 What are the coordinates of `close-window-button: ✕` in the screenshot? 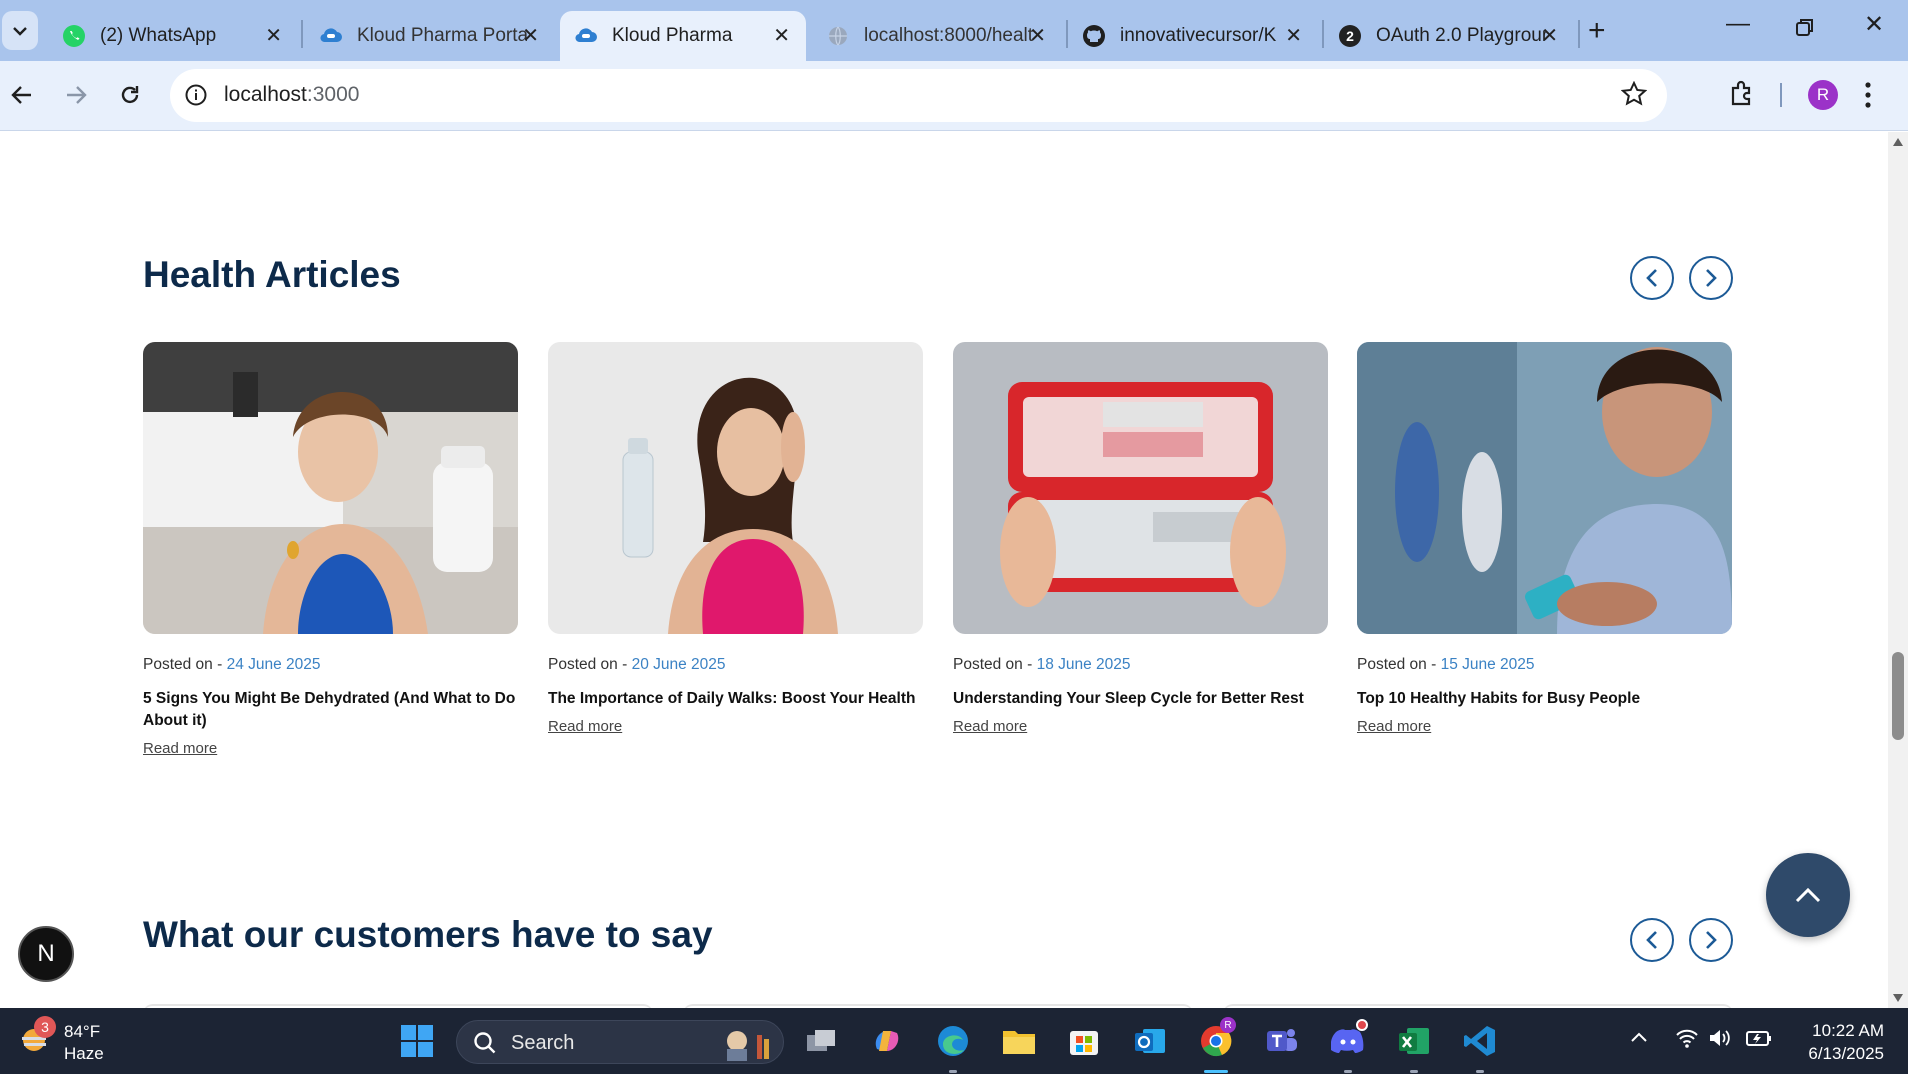 It's located at (1874, 24).